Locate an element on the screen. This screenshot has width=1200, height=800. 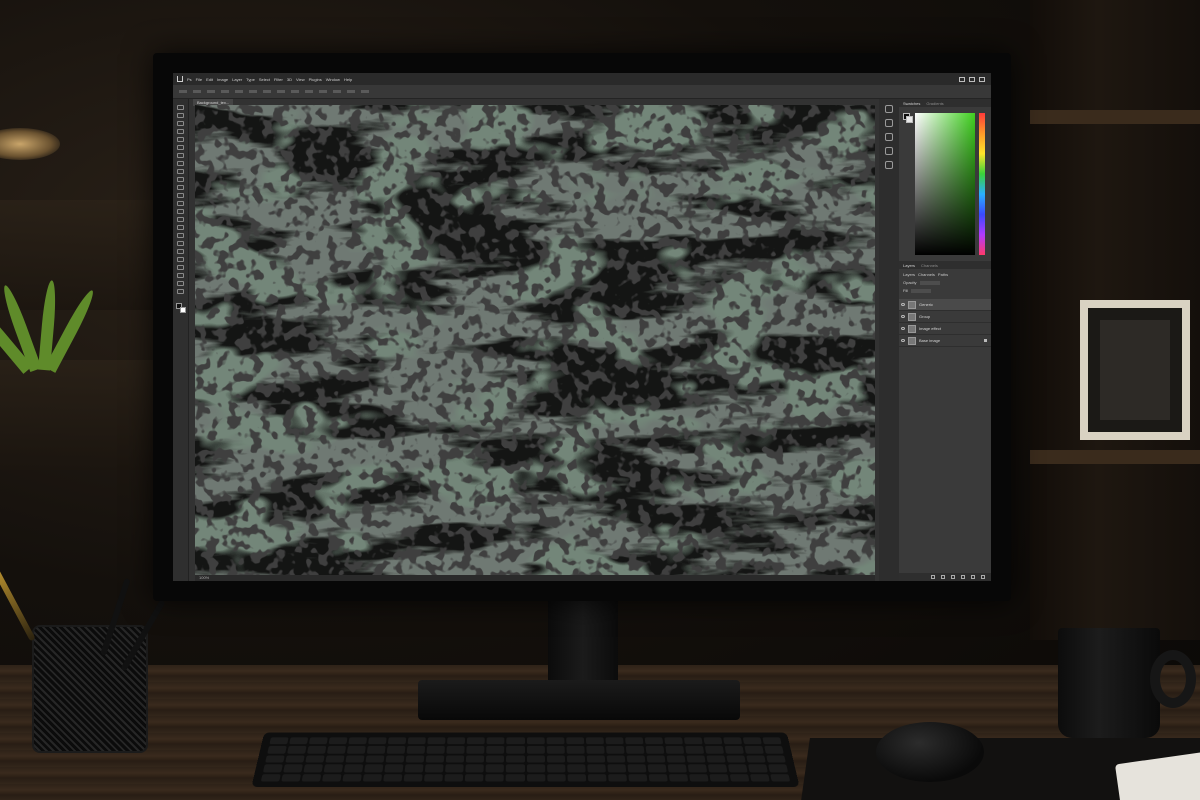
menu-item: Filter is located at coordinates (278, 79).